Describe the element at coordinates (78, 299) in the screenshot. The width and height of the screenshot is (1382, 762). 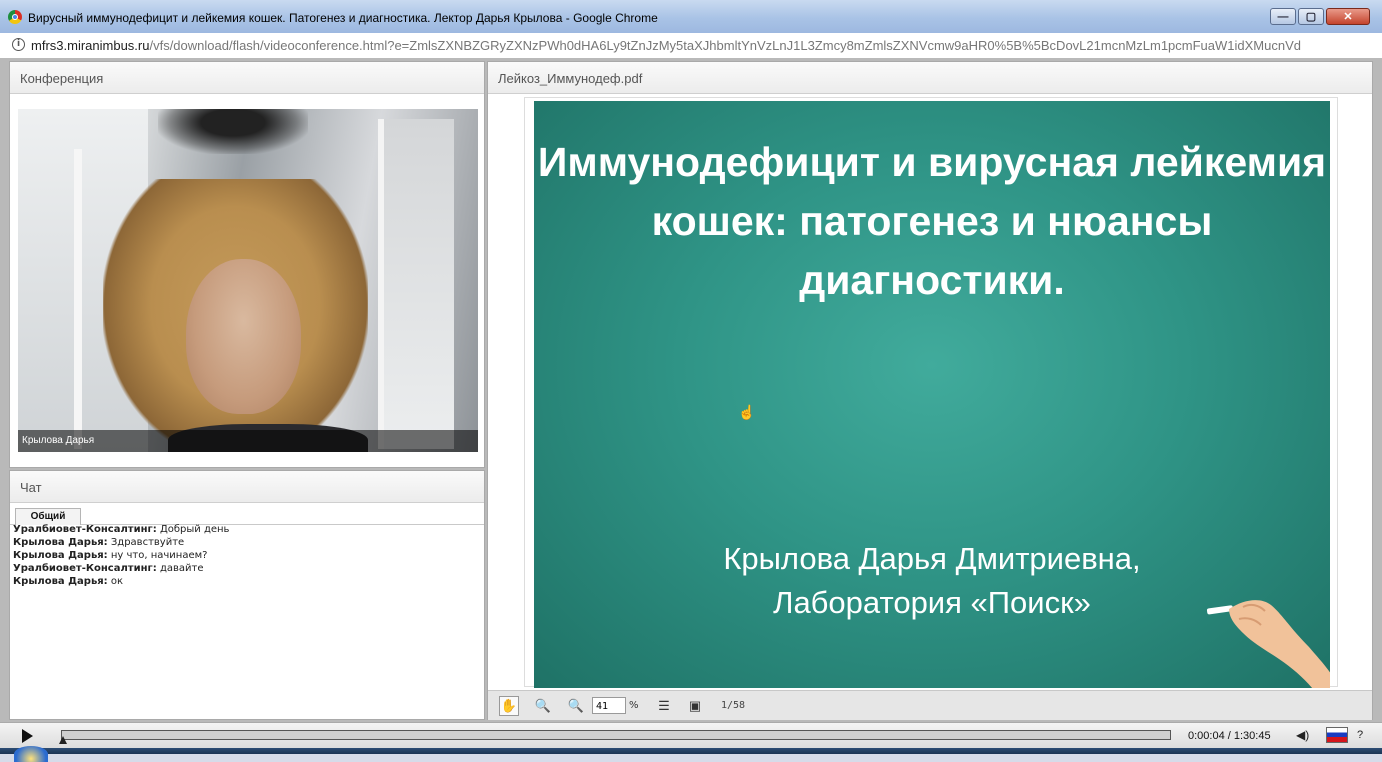
I see `video-background-frame` at that location.